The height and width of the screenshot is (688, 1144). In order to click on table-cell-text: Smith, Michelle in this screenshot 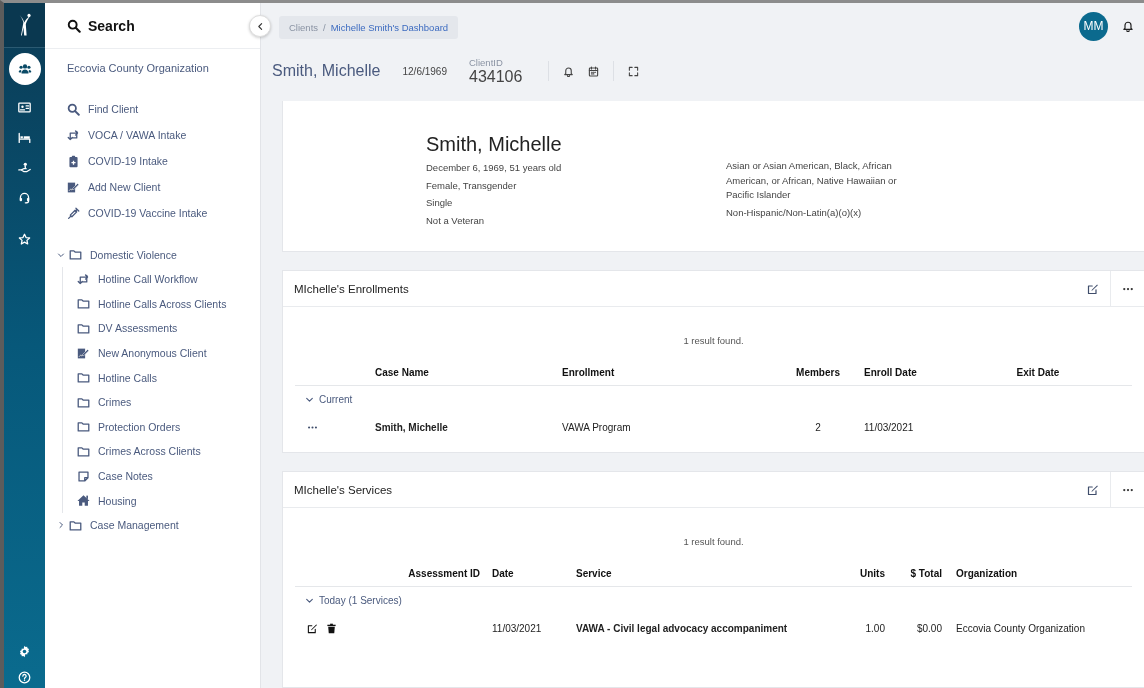, I will do `click(412, 427)`.